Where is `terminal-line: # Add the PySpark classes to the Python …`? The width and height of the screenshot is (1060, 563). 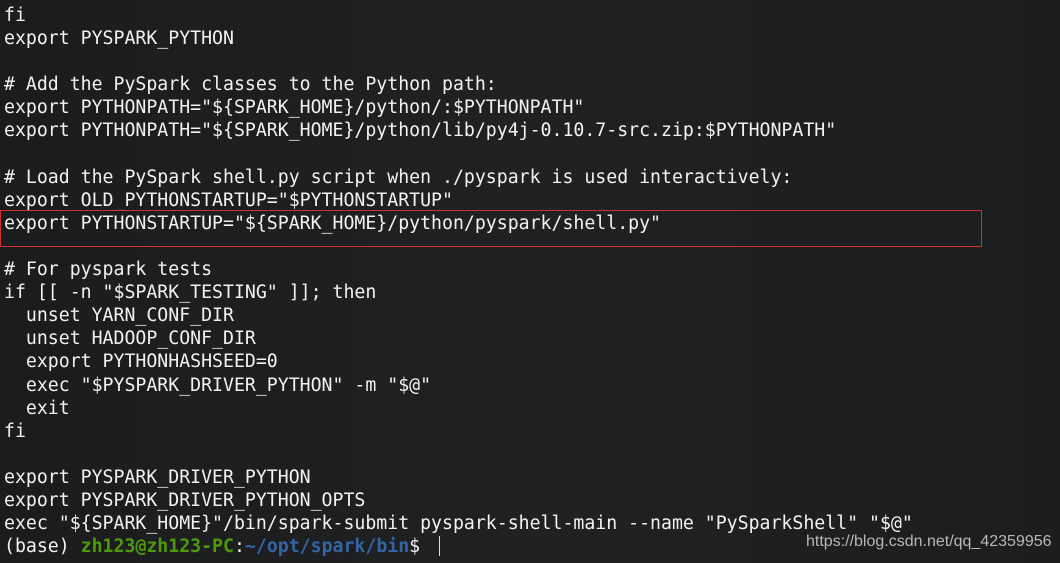 terminal-line: # Add the PySpark classes to the Python … is located at coordinates (250, 85).